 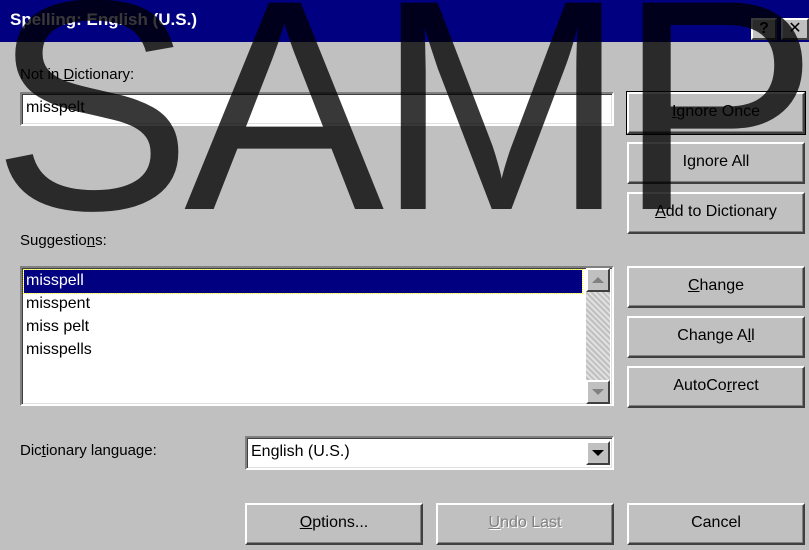 What do you see at coordinates (317, 109) in the screenshot?
I see `not-in-dictionary-field: misspelt` at bounding box center [317, 109].